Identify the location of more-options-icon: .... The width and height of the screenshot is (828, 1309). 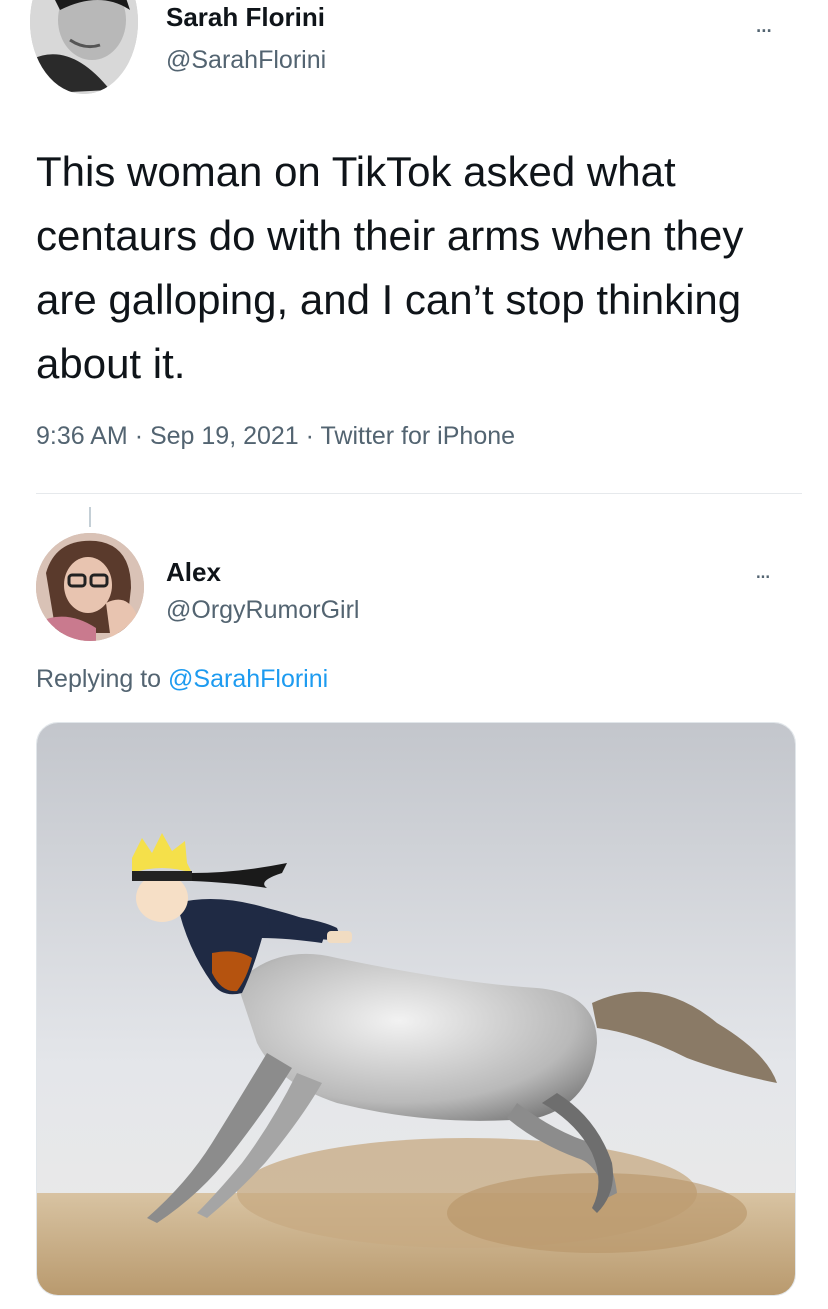
(764, 23).